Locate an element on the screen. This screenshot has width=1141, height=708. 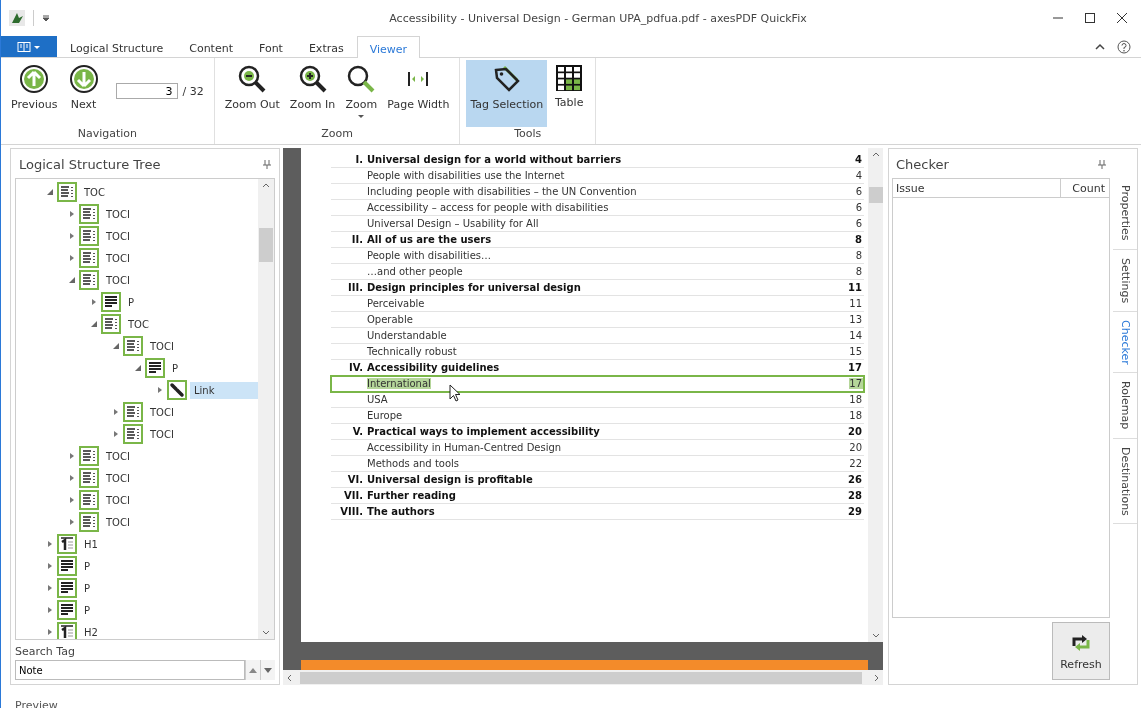
ribbon-button: Tag Selection is located at coordinates (507, 93).